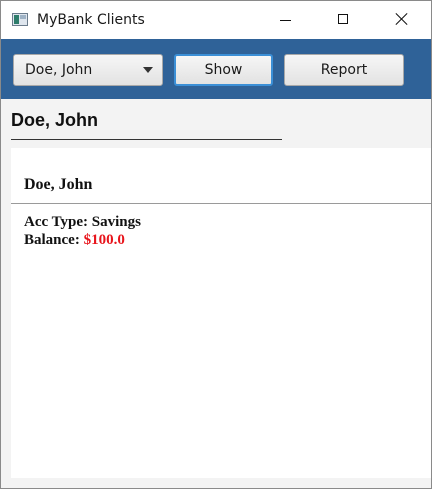 The image size is (432, 489). Describe the element at coordinates (146, 139) in the screenshot. I see `header-divider` at that location.